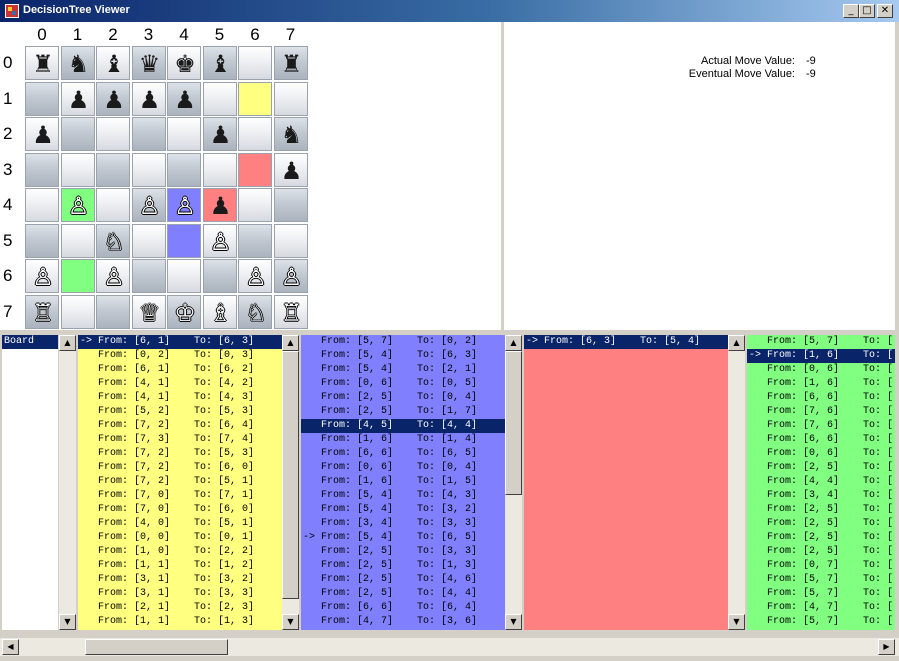  Describe the element at coordinates (513, 423) in the screenshot. I see `scroll-thumb` at that location.